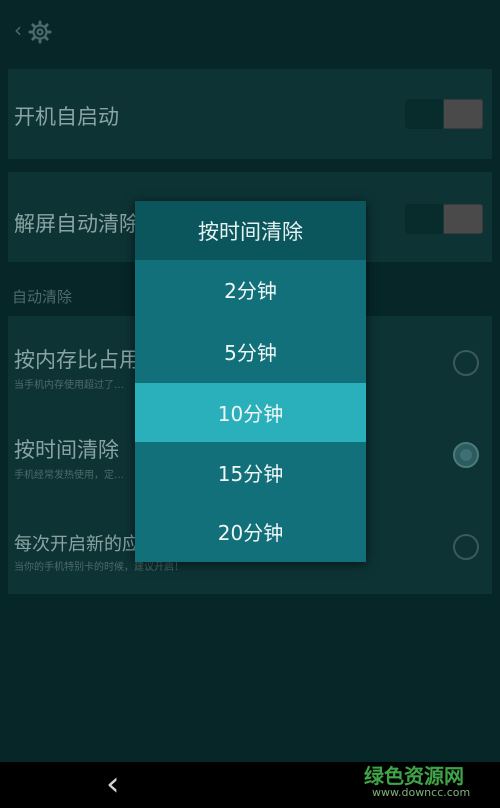 The image size is (500, 808). Describe the element at coordinates (42, 297) in the screenshot. I see `section-label: 自动清除` at that location.